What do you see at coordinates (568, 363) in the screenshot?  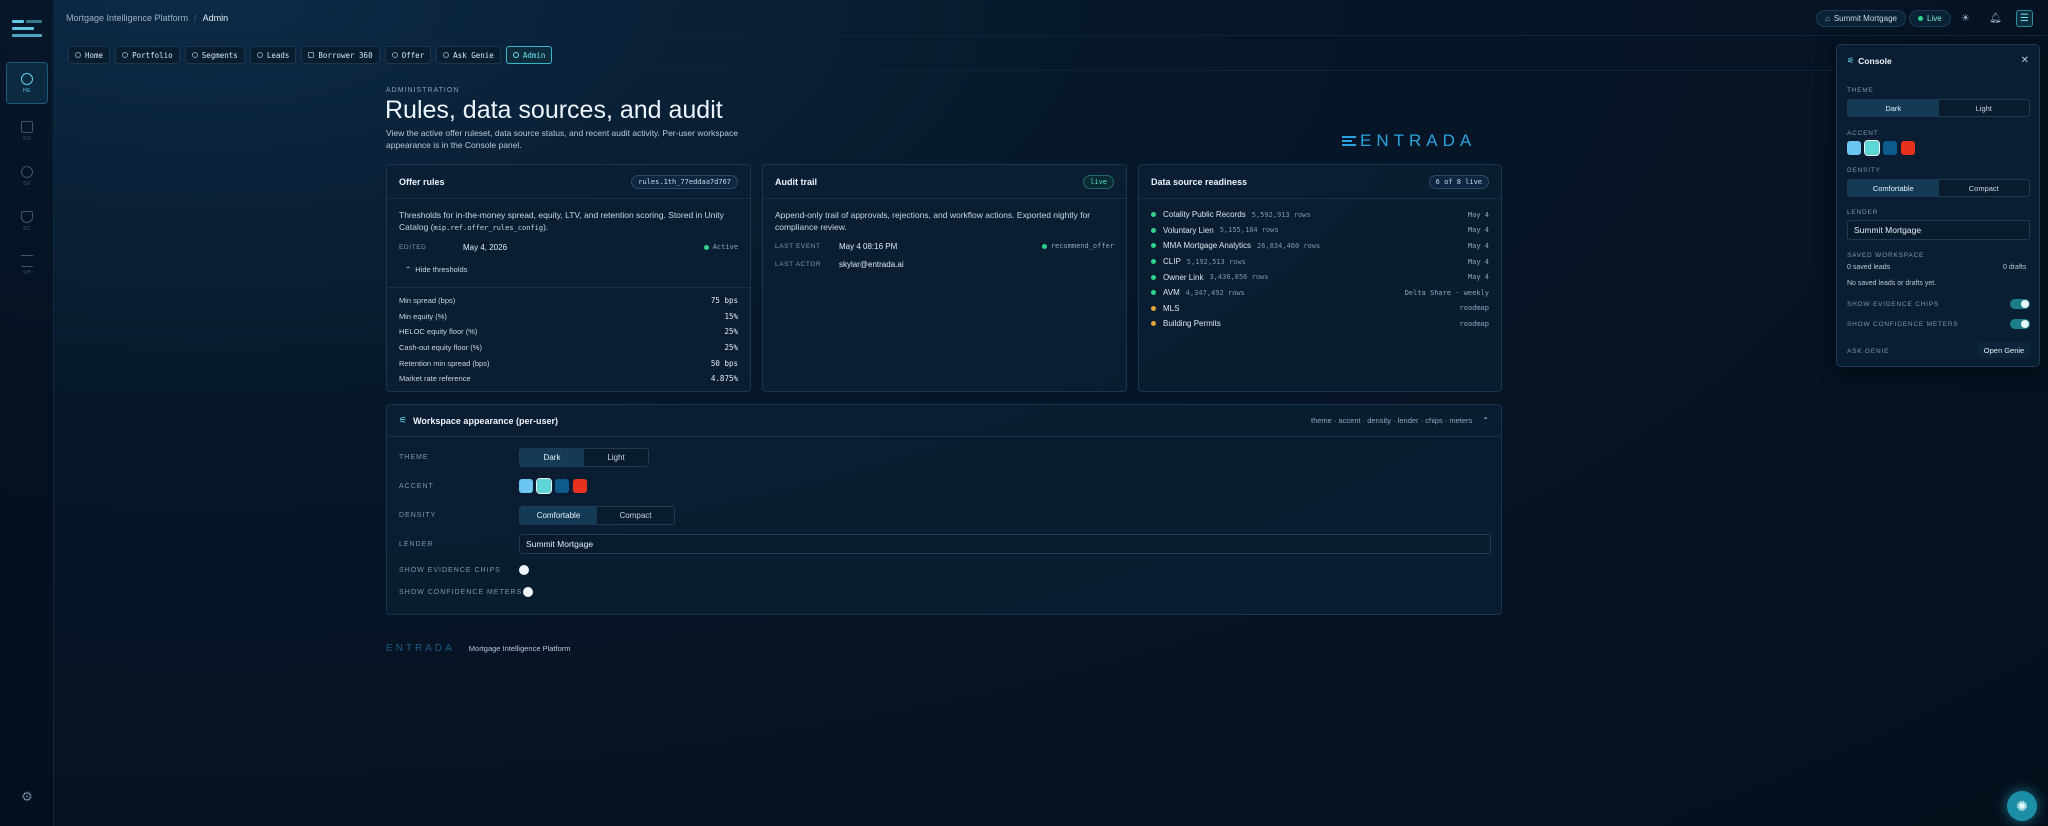 I see `threshold-row: Retention min spread (bps) 50 bps` at bounding box center [568, 363].